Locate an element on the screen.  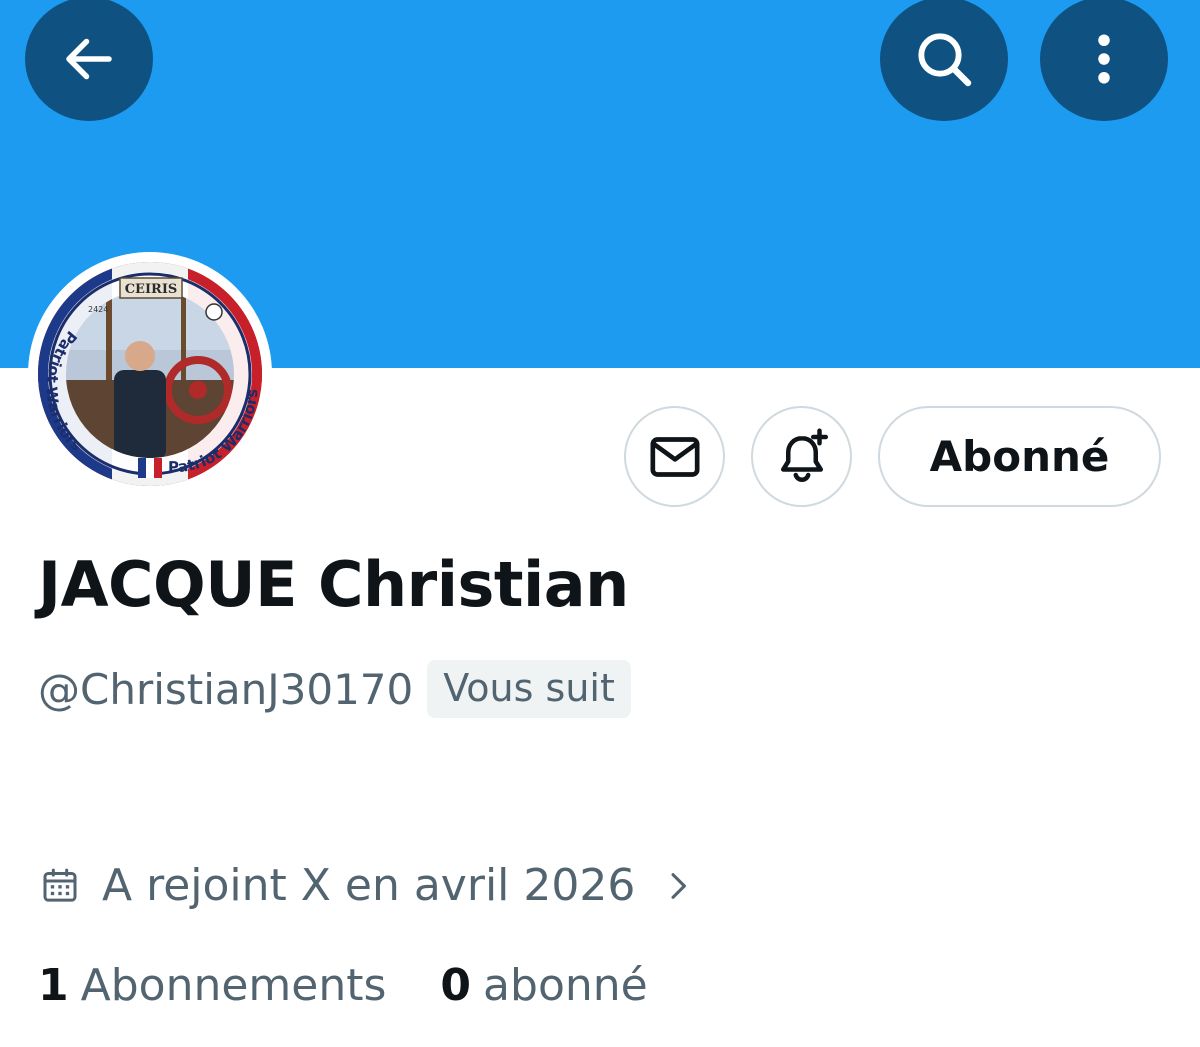
more-options-button is located at coordinates (1104, 60).